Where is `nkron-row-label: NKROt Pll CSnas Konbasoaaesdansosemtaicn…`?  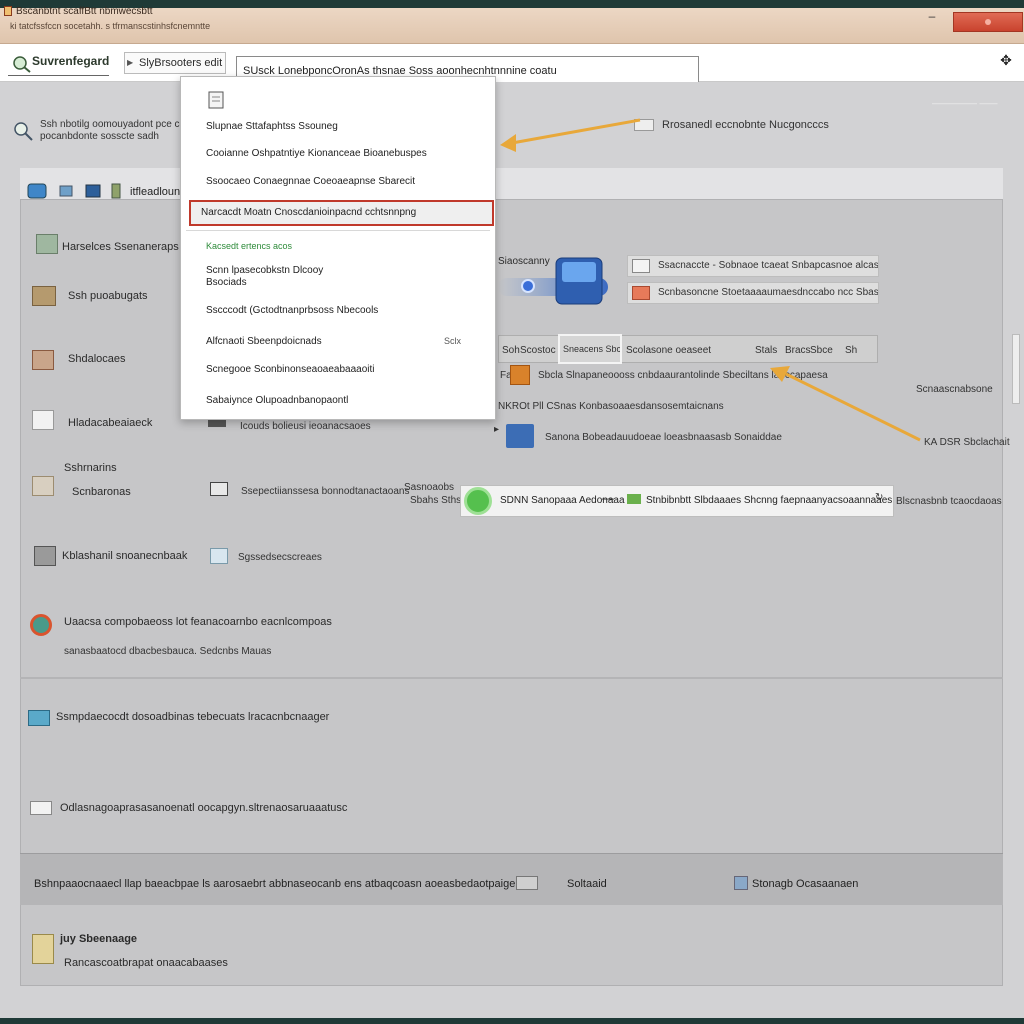 nkron-row-label: NKROt Pll CSnas Konbasoaaesdansosemtaicn… is located at coordinates (611, 406).